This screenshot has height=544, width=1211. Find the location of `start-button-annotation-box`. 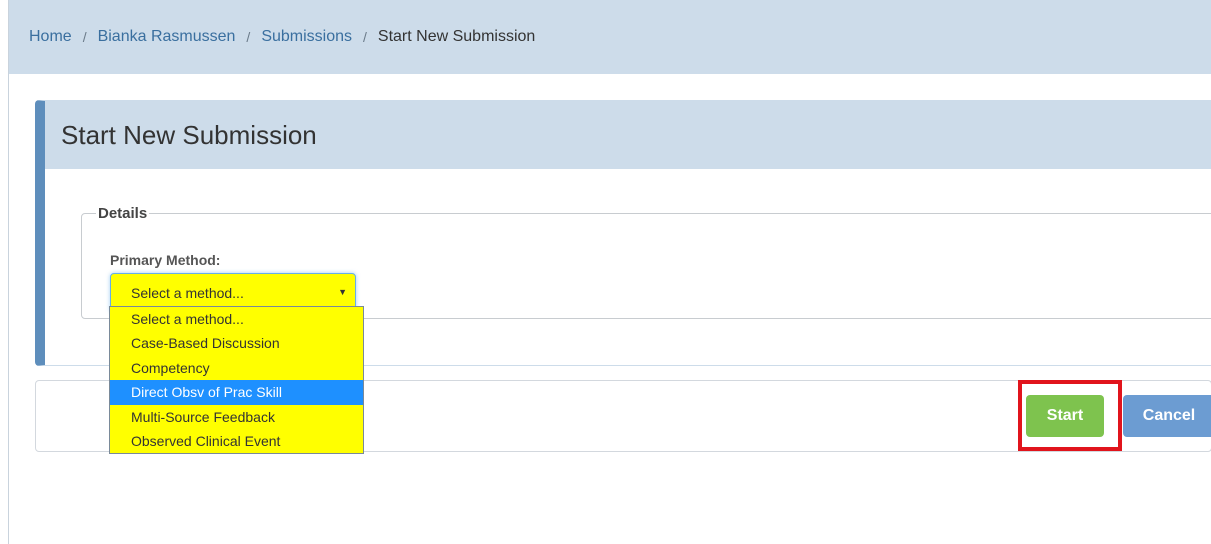

start-button-annotation-box is located at coordinates (1070, 415).